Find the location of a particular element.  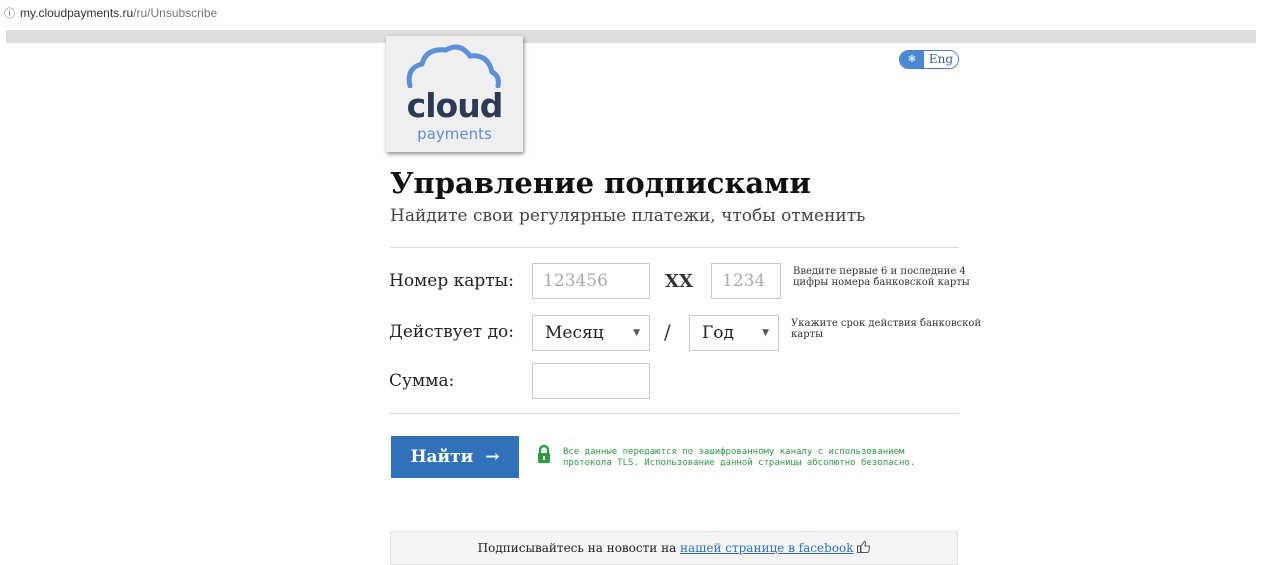

logo-word-payments: payments is located at coordinates (454, 134).